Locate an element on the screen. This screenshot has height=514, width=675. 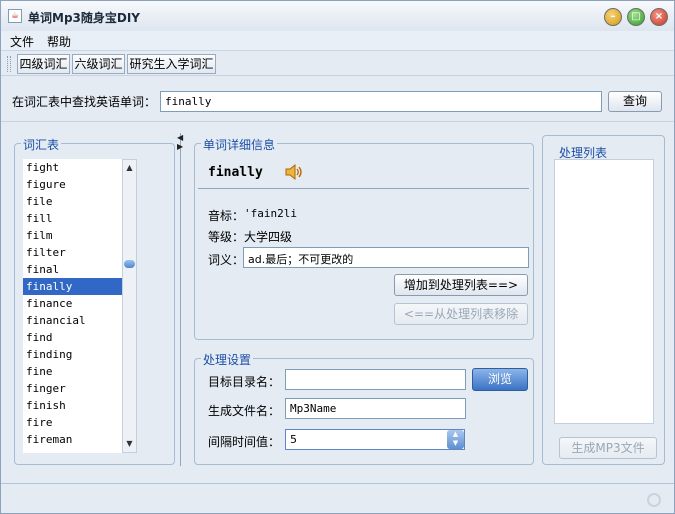
level-postgrad-button: 研究生入学词汇 is located at coordinates (171, 64).